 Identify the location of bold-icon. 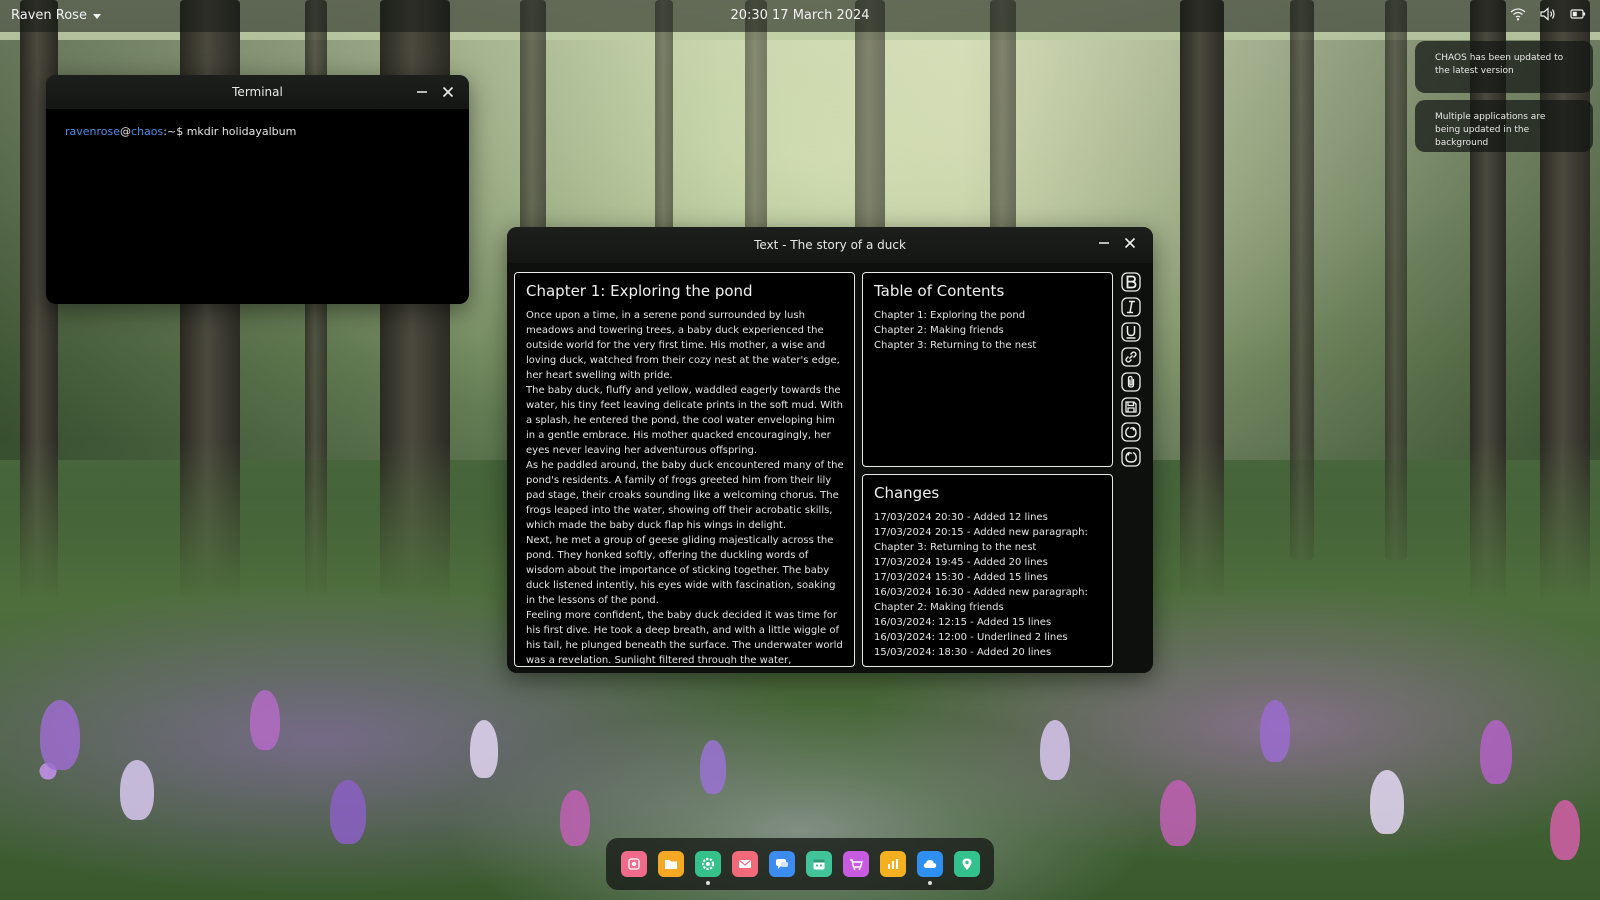
(1131, 282).